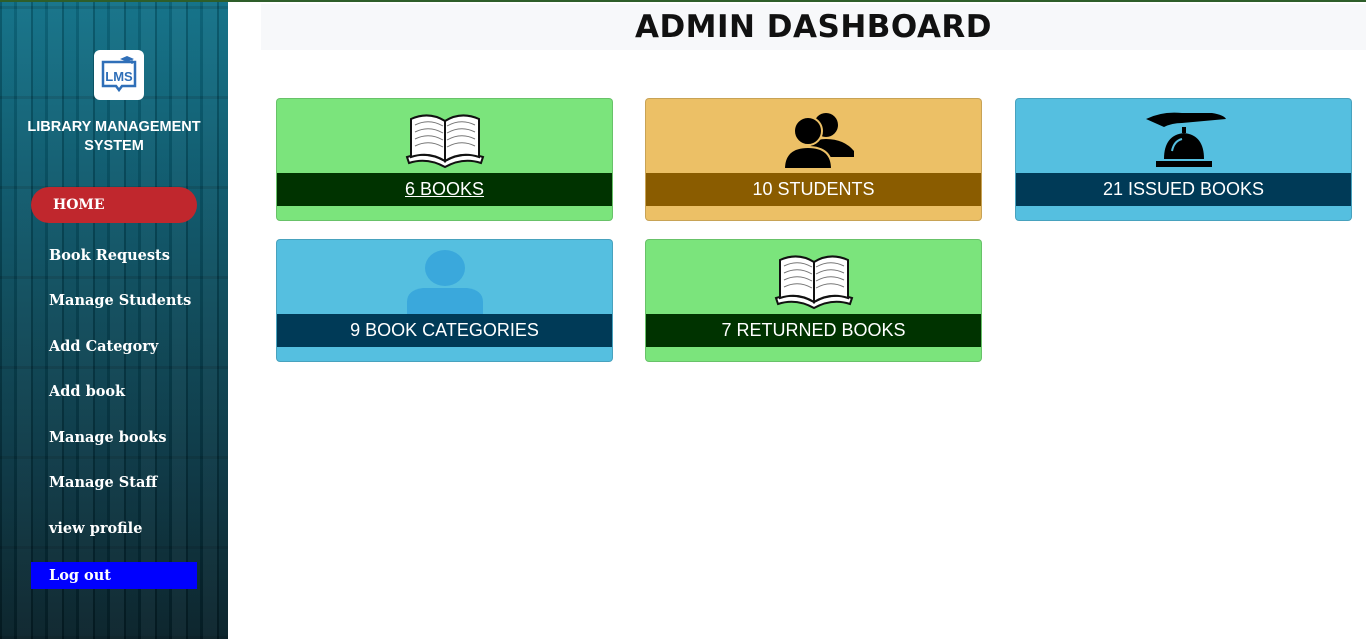 The width and height of the screenshot is (1366, 639). I want to click on sidebar-item-manage-staff: Manage Staff, so click(103, 483).